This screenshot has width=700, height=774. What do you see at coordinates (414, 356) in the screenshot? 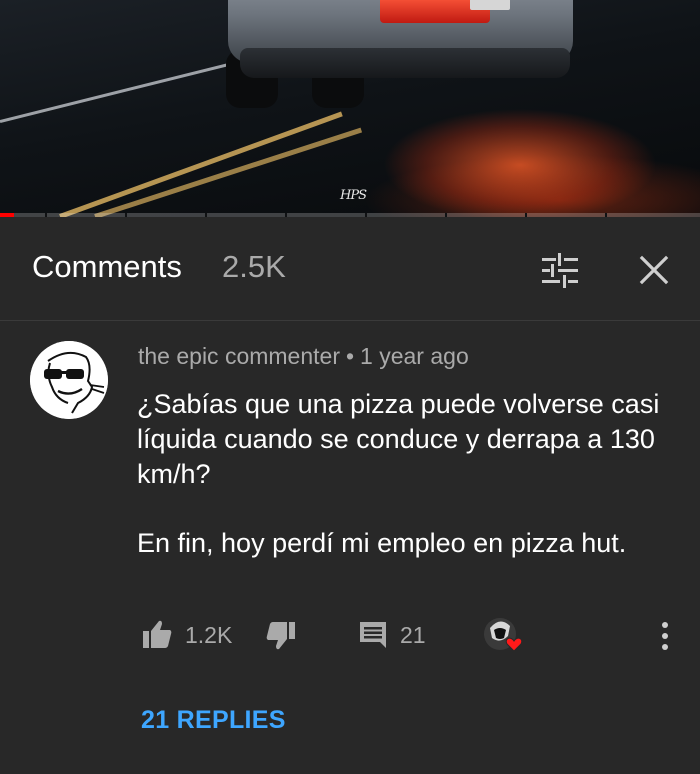
I see `comment-time: 1 year ago` at bounding box center [414, 356].